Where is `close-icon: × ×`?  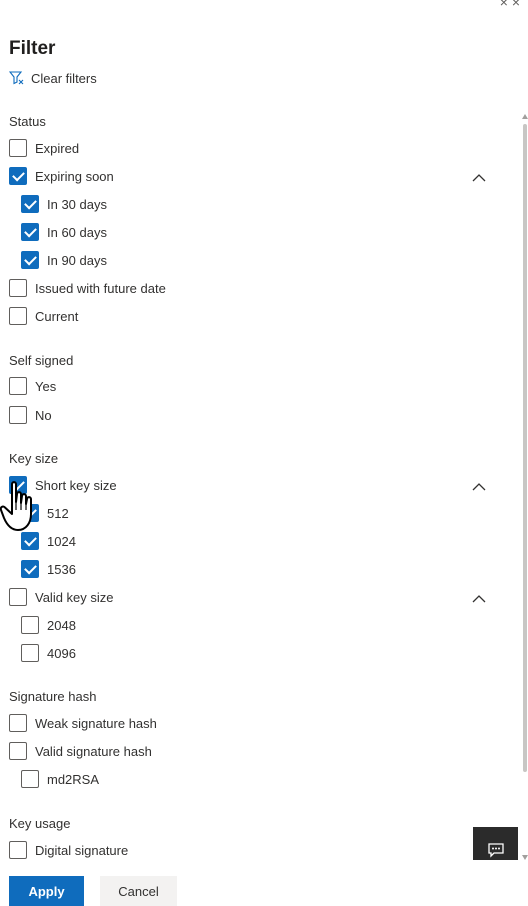
close-icon: × × is located at coordinates (510, 5).